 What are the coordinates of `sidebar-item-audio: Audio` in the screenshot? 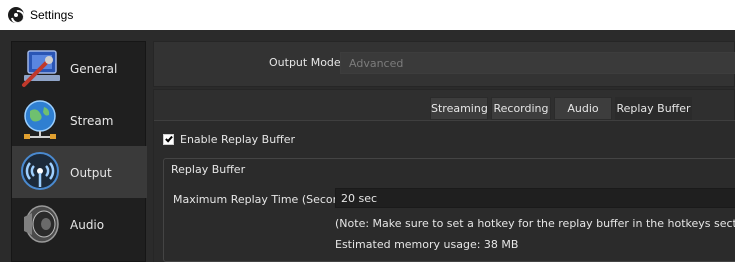 It's located at (79, 224).